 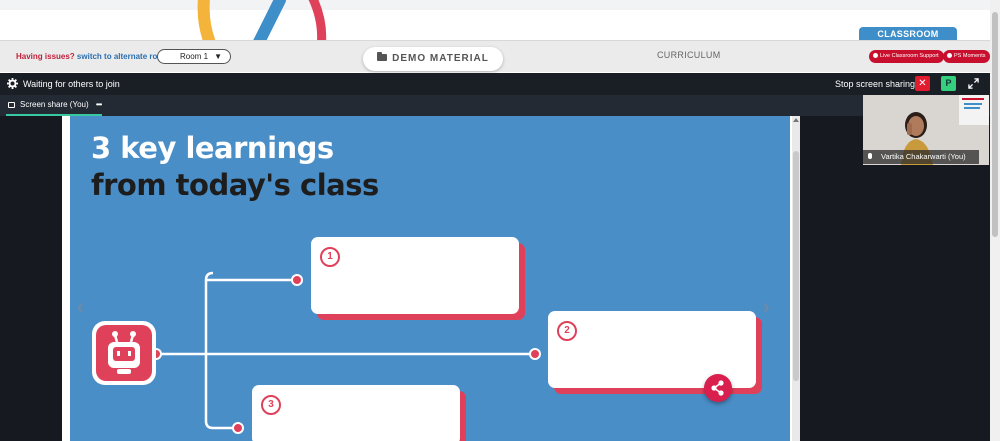 I want to click on share-tabbar: Screen share (You) •••, so click(x=495, y=105).